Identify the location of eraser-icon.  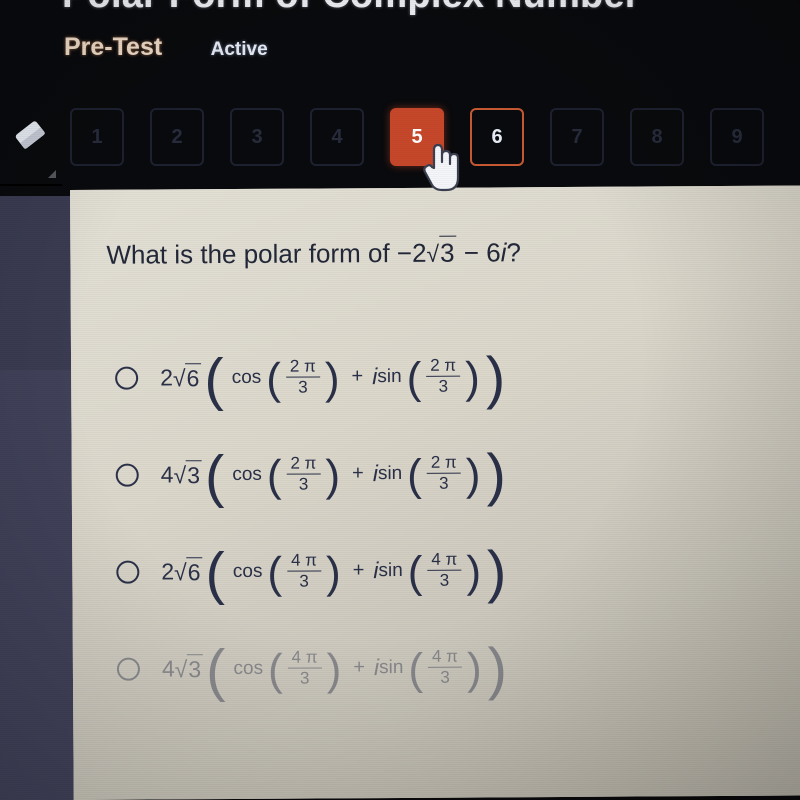
(30, 135).